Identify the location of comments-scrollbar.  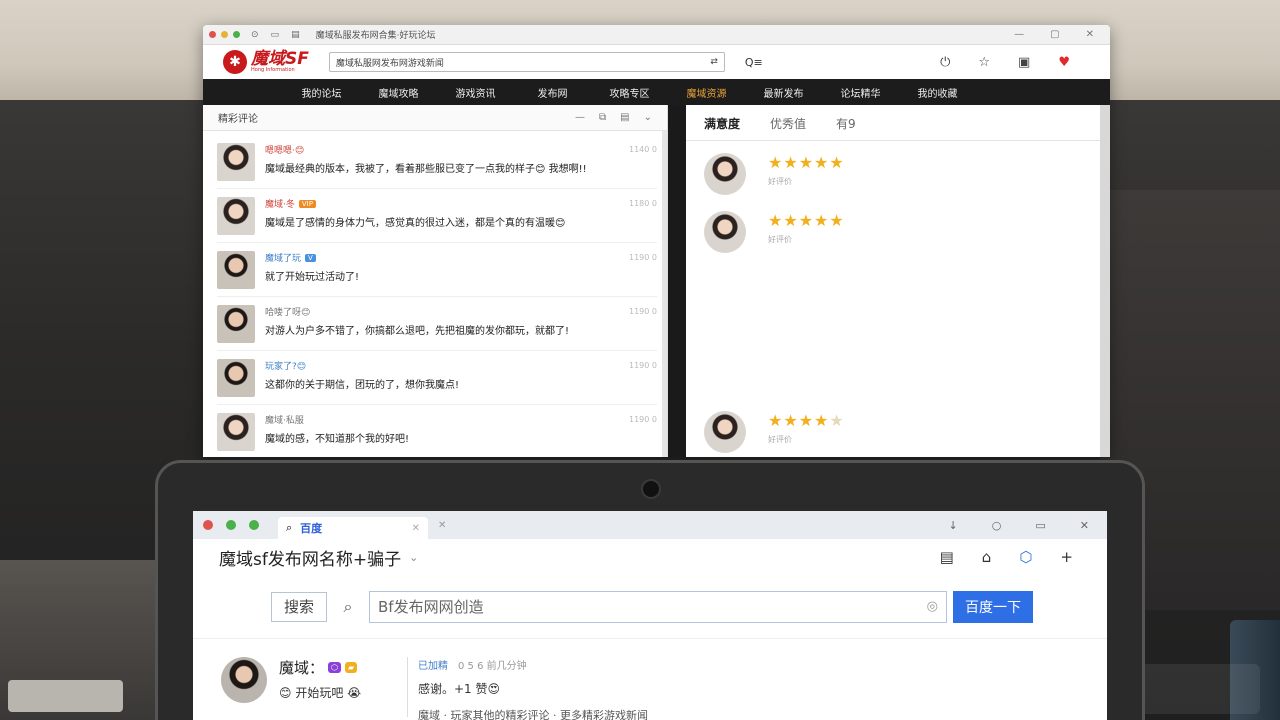
(664, 294).